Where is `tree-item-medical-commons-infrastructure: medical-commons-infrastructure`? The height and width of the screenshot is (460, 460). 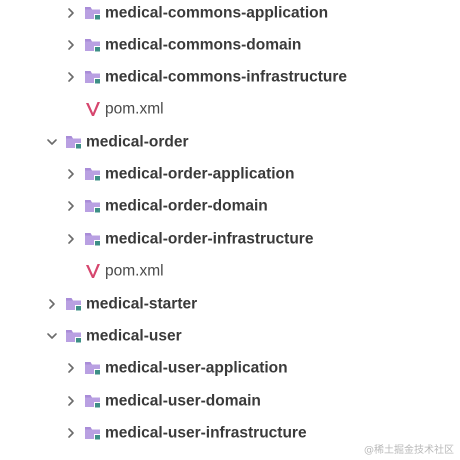
tree-item-medical-commons-infrastructure: medical-commons-infrastructure is located at coordinates (230, 77).